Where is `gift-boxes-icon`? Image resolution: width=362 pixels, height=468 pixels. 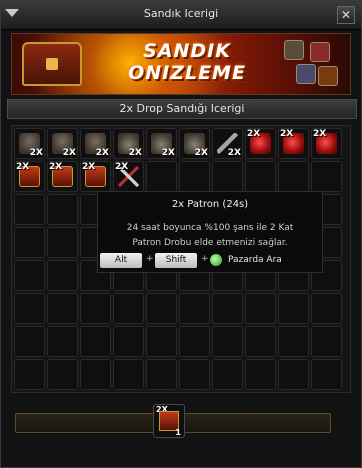
gift-boxes-icon is located at coordinates (311, 65).